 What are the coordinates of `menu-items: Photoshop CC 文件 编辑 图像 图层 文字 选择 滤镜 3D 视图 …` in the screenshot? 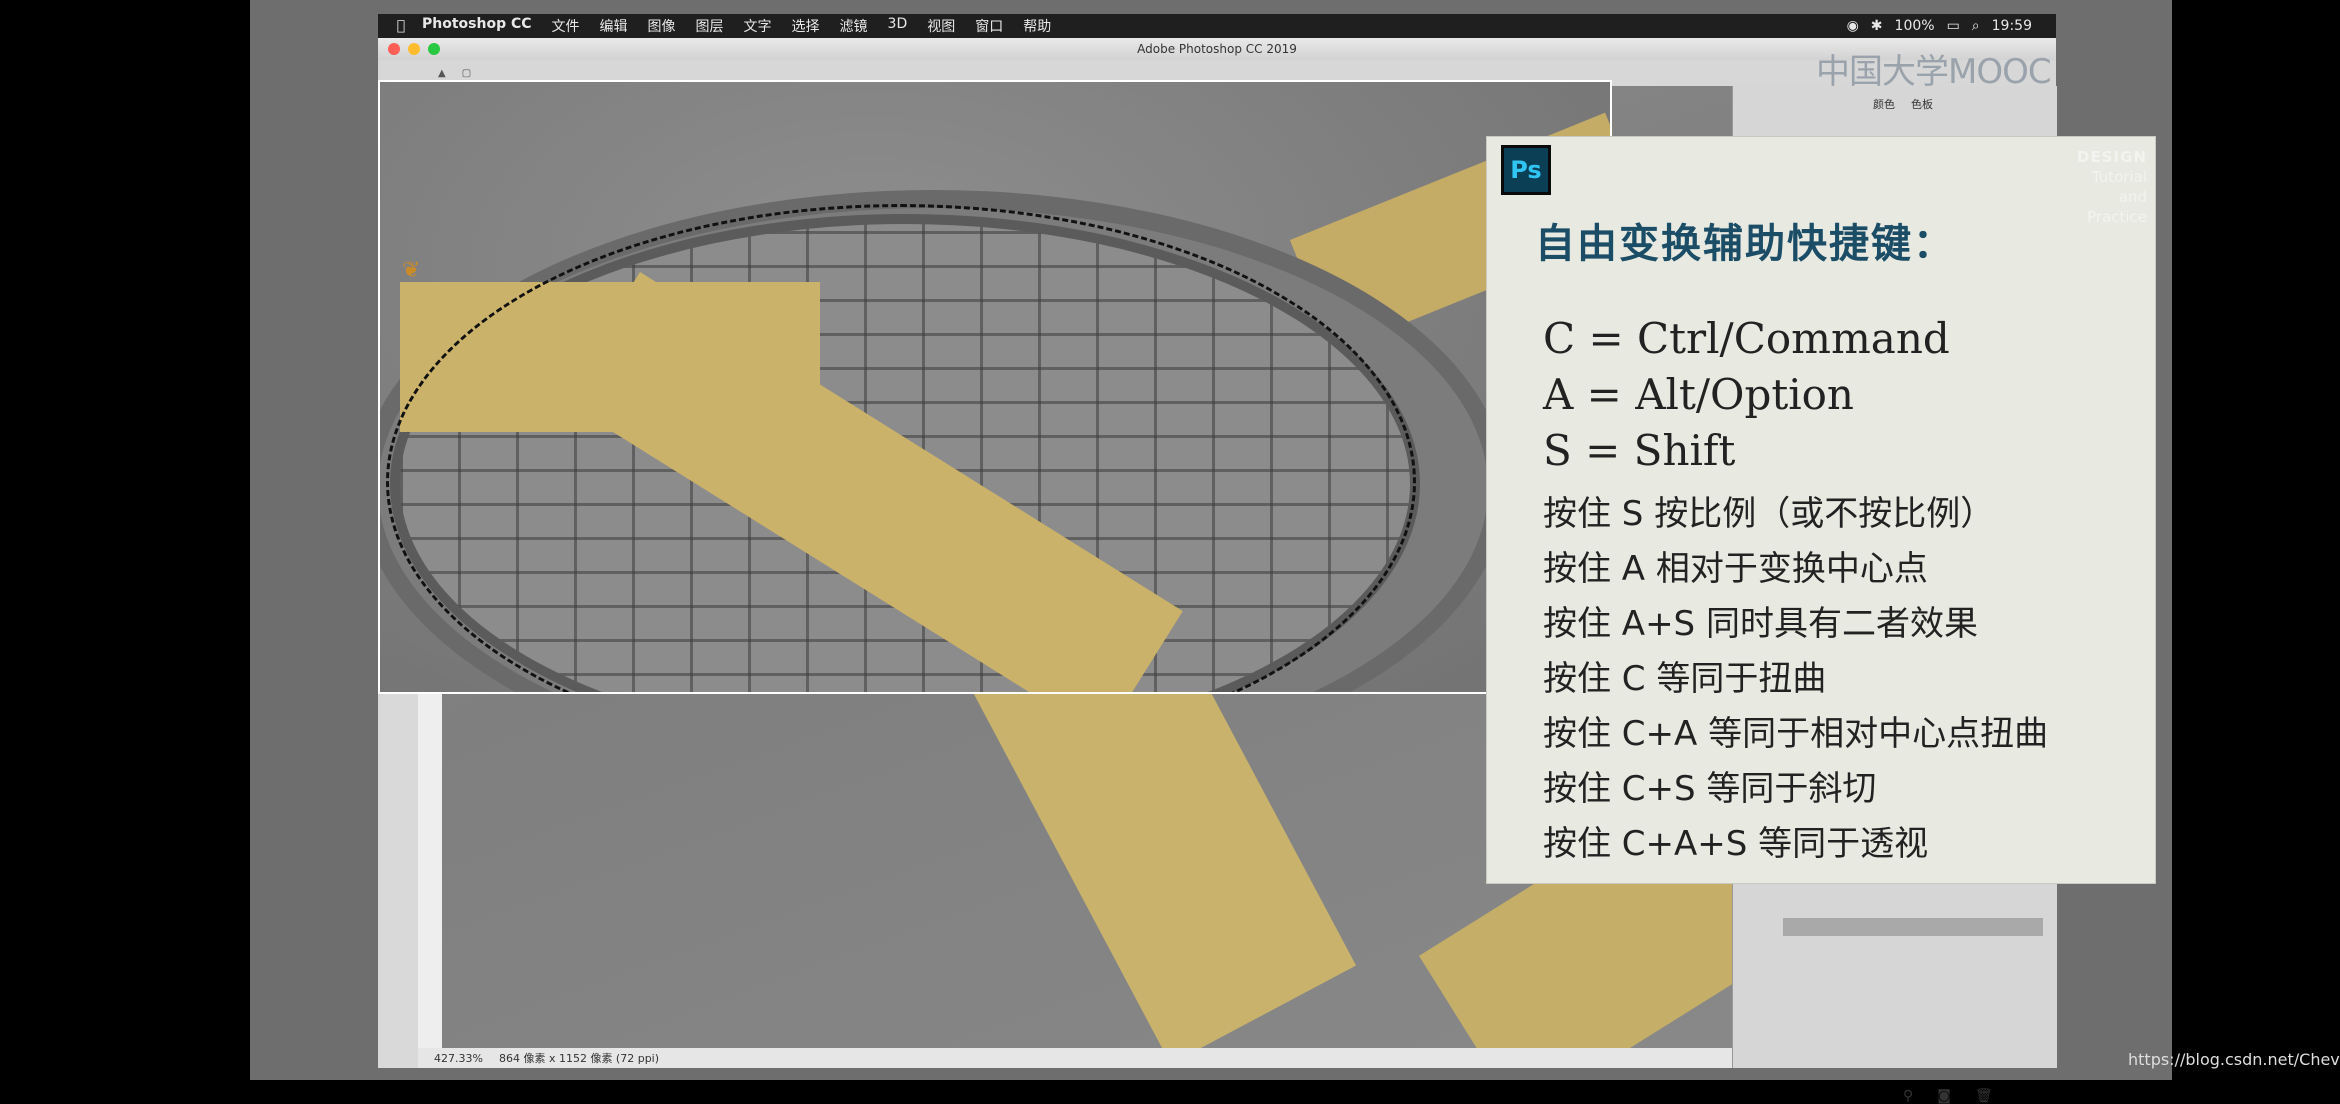 It's located at (736, 26).